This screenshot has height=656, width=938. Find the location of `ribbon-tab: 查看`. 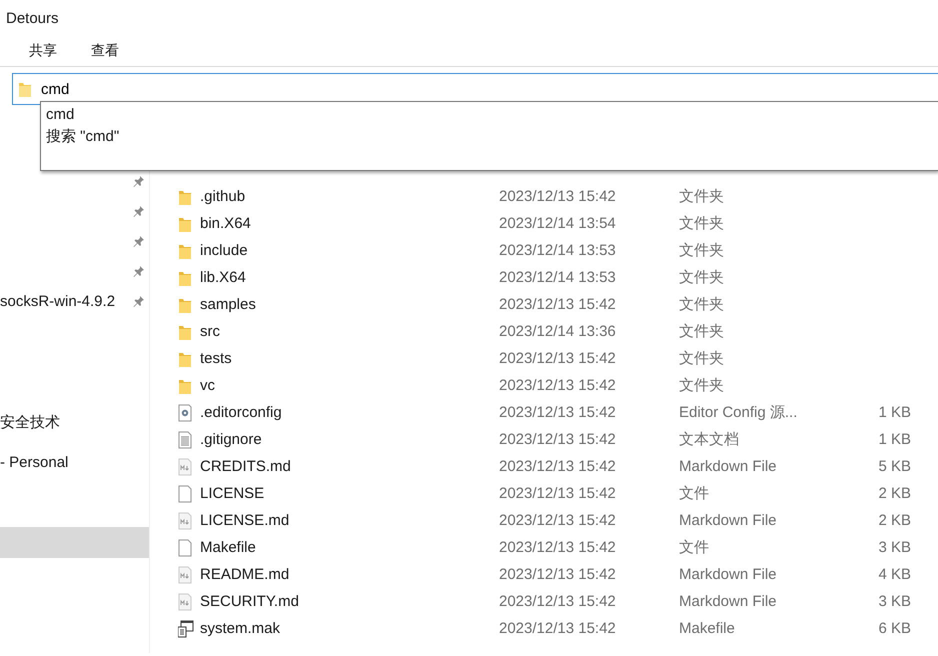

ribbon-tab: 查看 is located at coordinates (105, 51).